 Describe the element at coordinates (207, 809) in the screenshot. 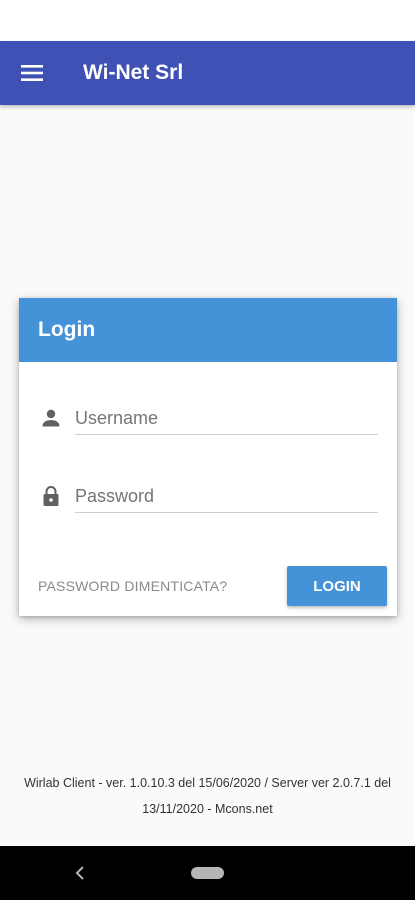

I see `version-footer-line-2: 13/11/2020 - Mcons.net` at that location.